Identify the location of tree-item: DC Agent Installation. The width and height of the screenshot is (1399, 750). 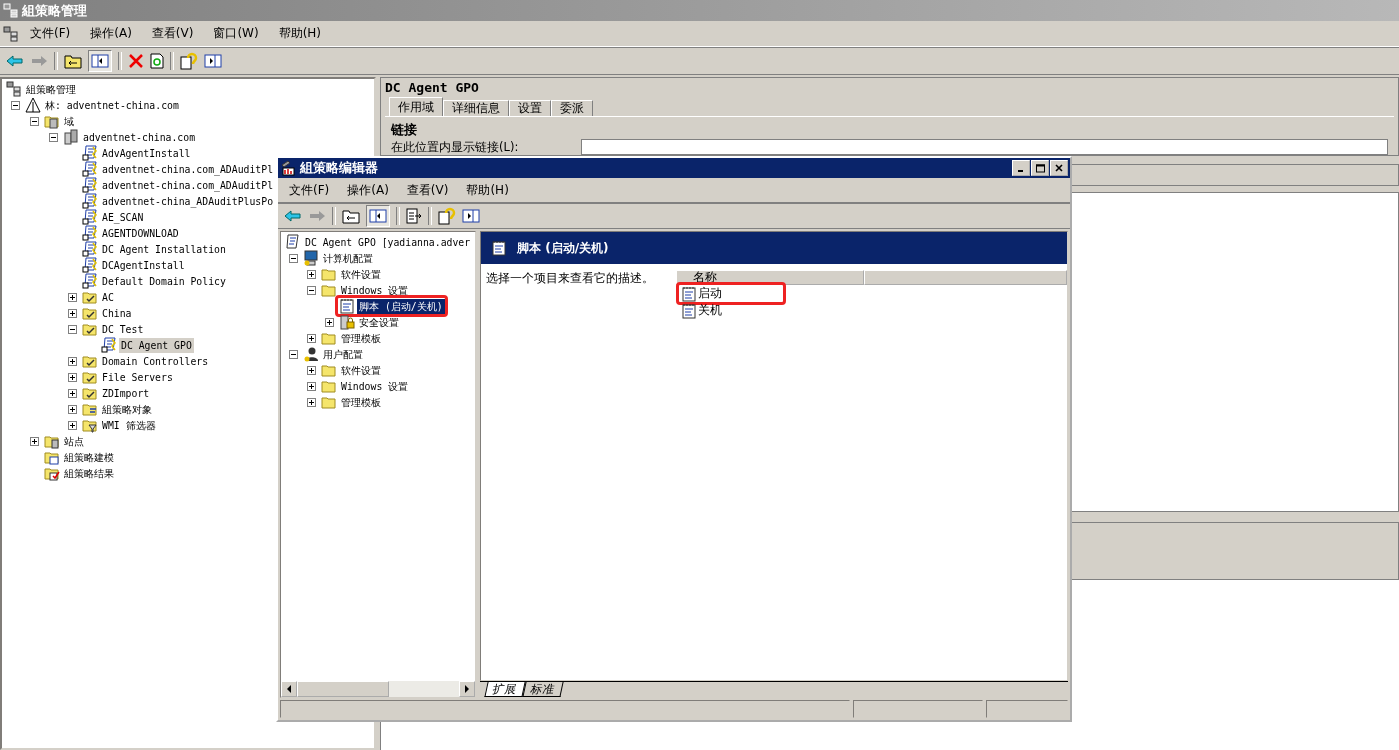
(164, 249).